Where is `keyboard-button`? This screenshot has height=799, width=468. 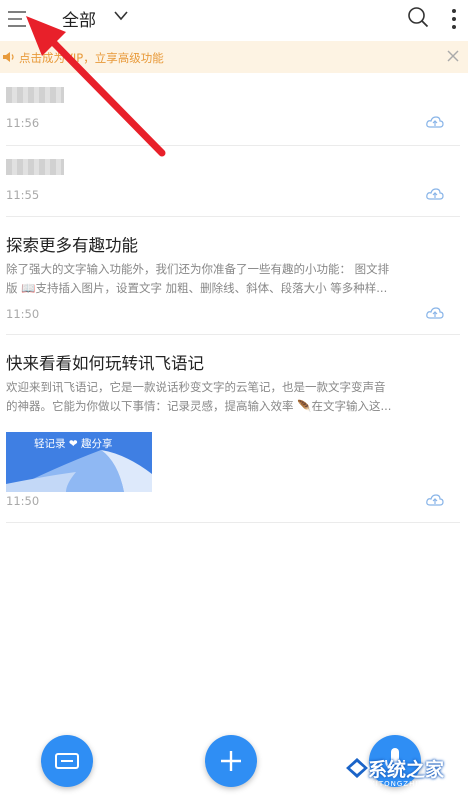 keyboard-button is located at coordinates (67, 761).